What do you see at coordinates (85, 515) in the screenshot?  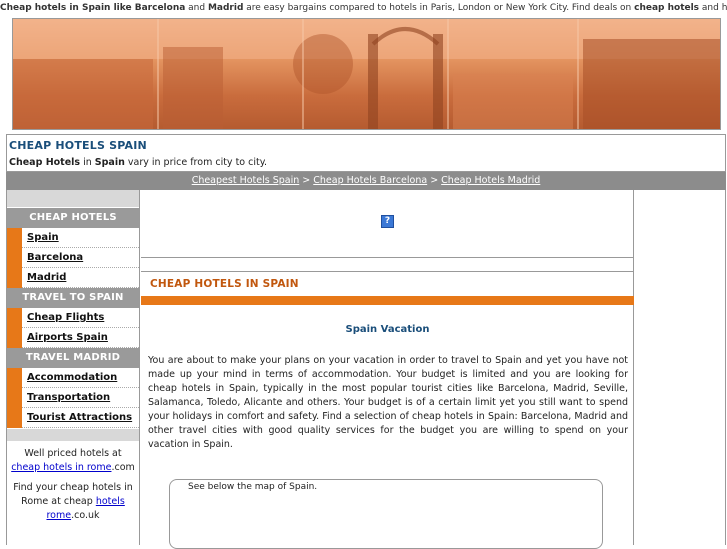 I see `promo-2-text-b: .co.uk` at bounding box center [85, 515].